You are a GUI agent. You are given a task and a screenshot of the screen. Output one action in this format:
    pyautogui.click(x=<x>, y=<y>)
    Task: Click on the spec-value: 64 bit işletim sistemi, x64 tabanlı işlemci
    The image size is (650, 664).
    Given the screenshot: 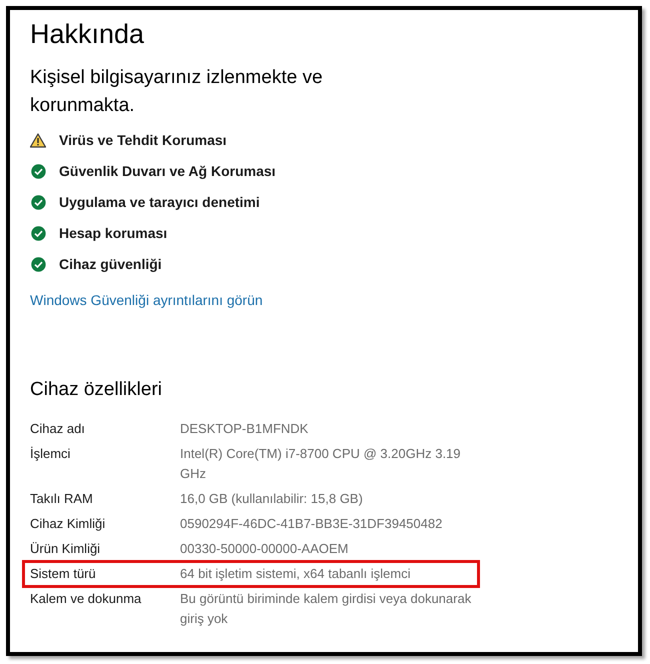 What is the action you would take?
    pyautogui.click(x=296, y=574)
    